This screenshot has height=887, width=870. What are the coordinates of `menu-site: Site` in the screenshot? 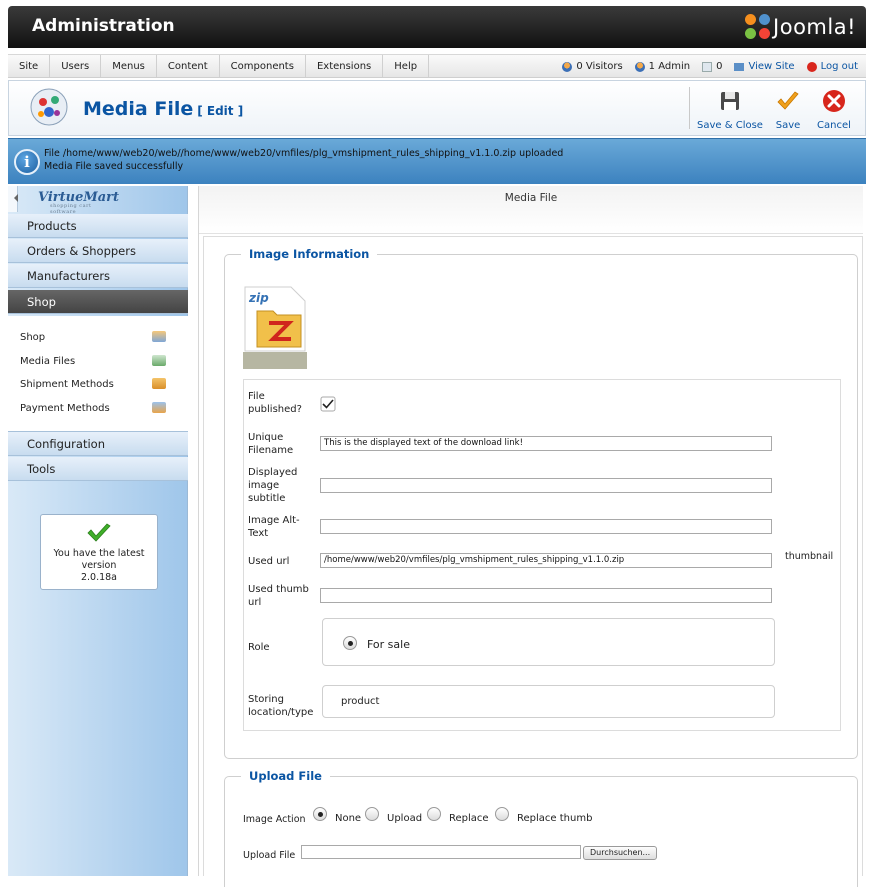 It's located at (29, 66).